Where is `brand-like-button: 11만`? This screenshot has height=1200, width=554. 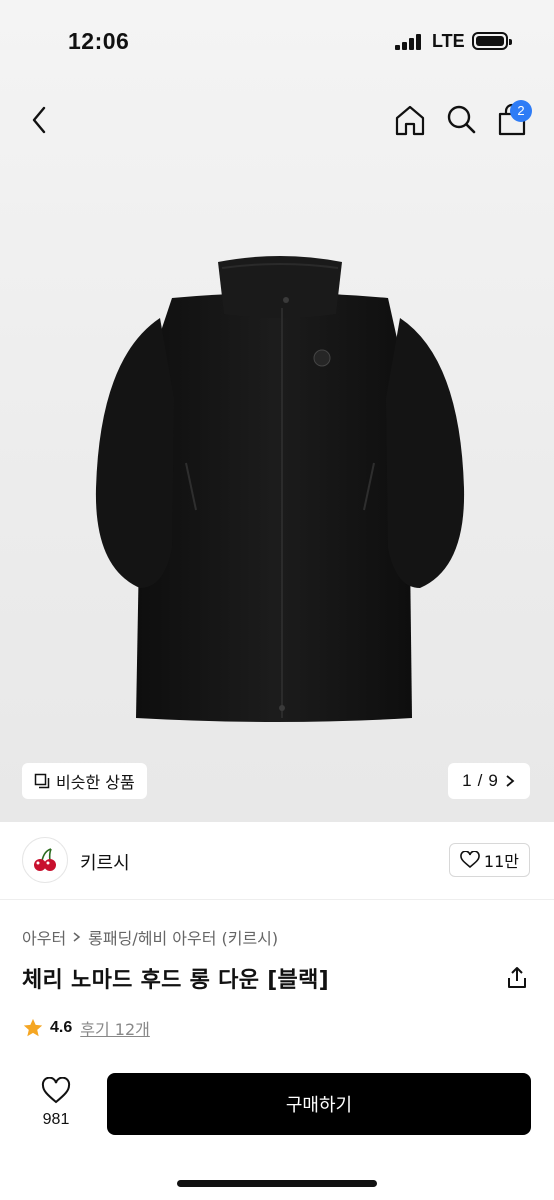
brand-like-button: 11만 is located at coordinates (489, 860).